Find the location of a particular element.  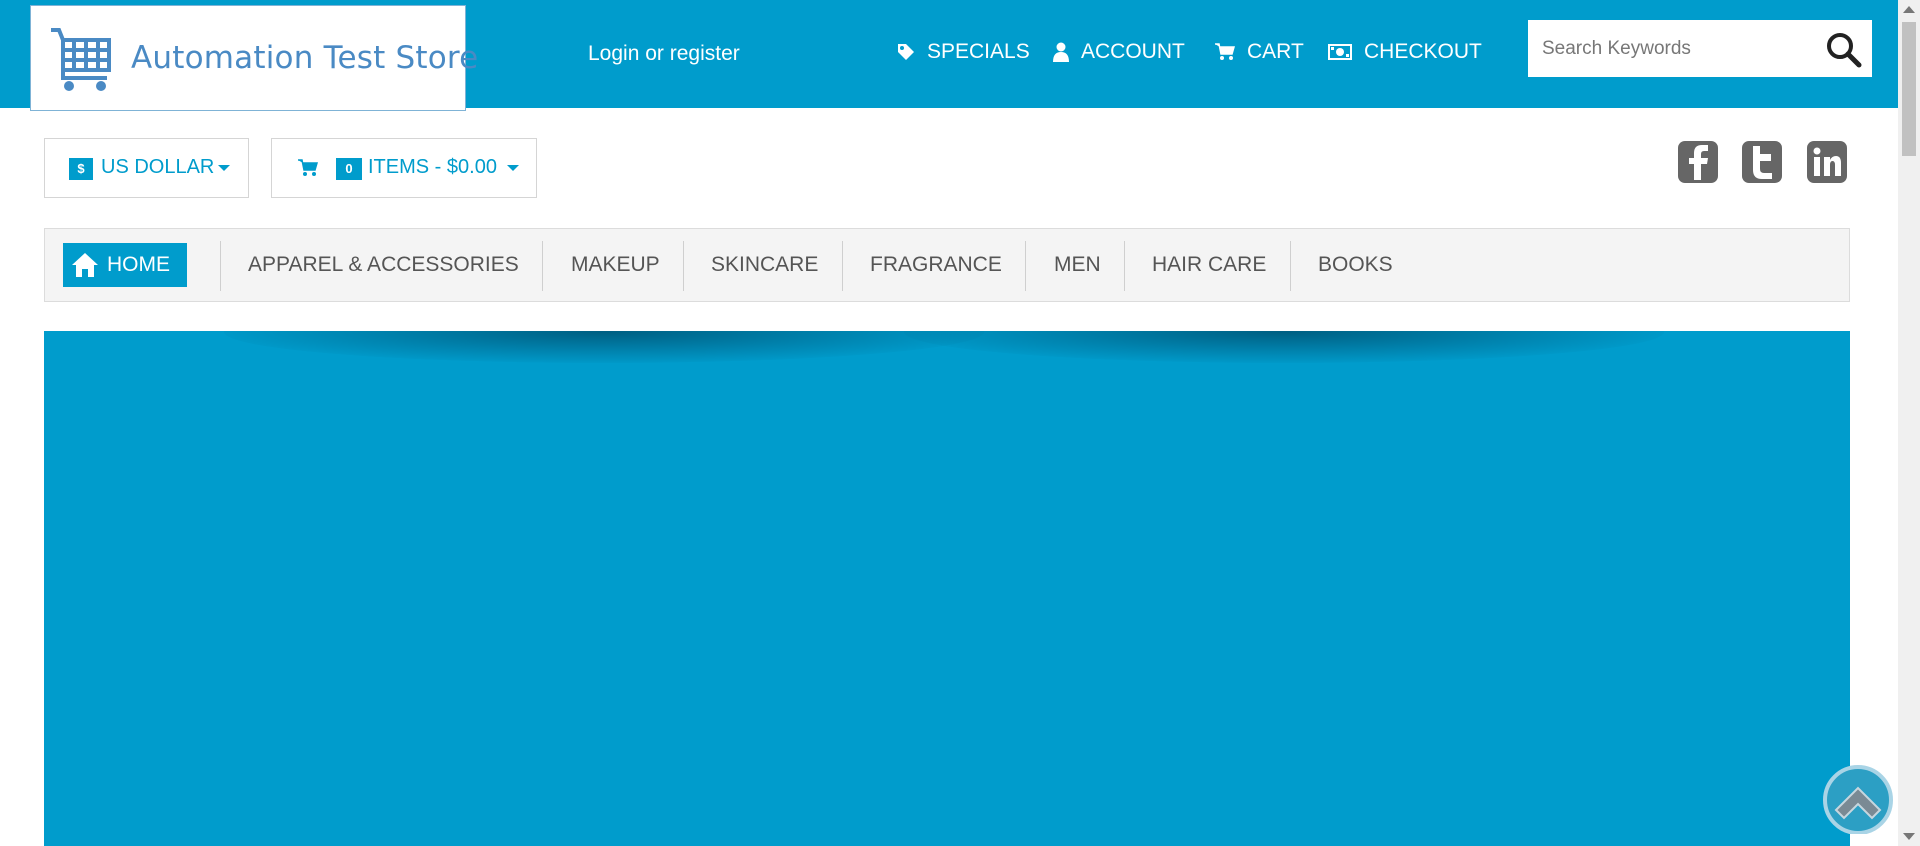

money-icon is located at coordinates (1340, 52).